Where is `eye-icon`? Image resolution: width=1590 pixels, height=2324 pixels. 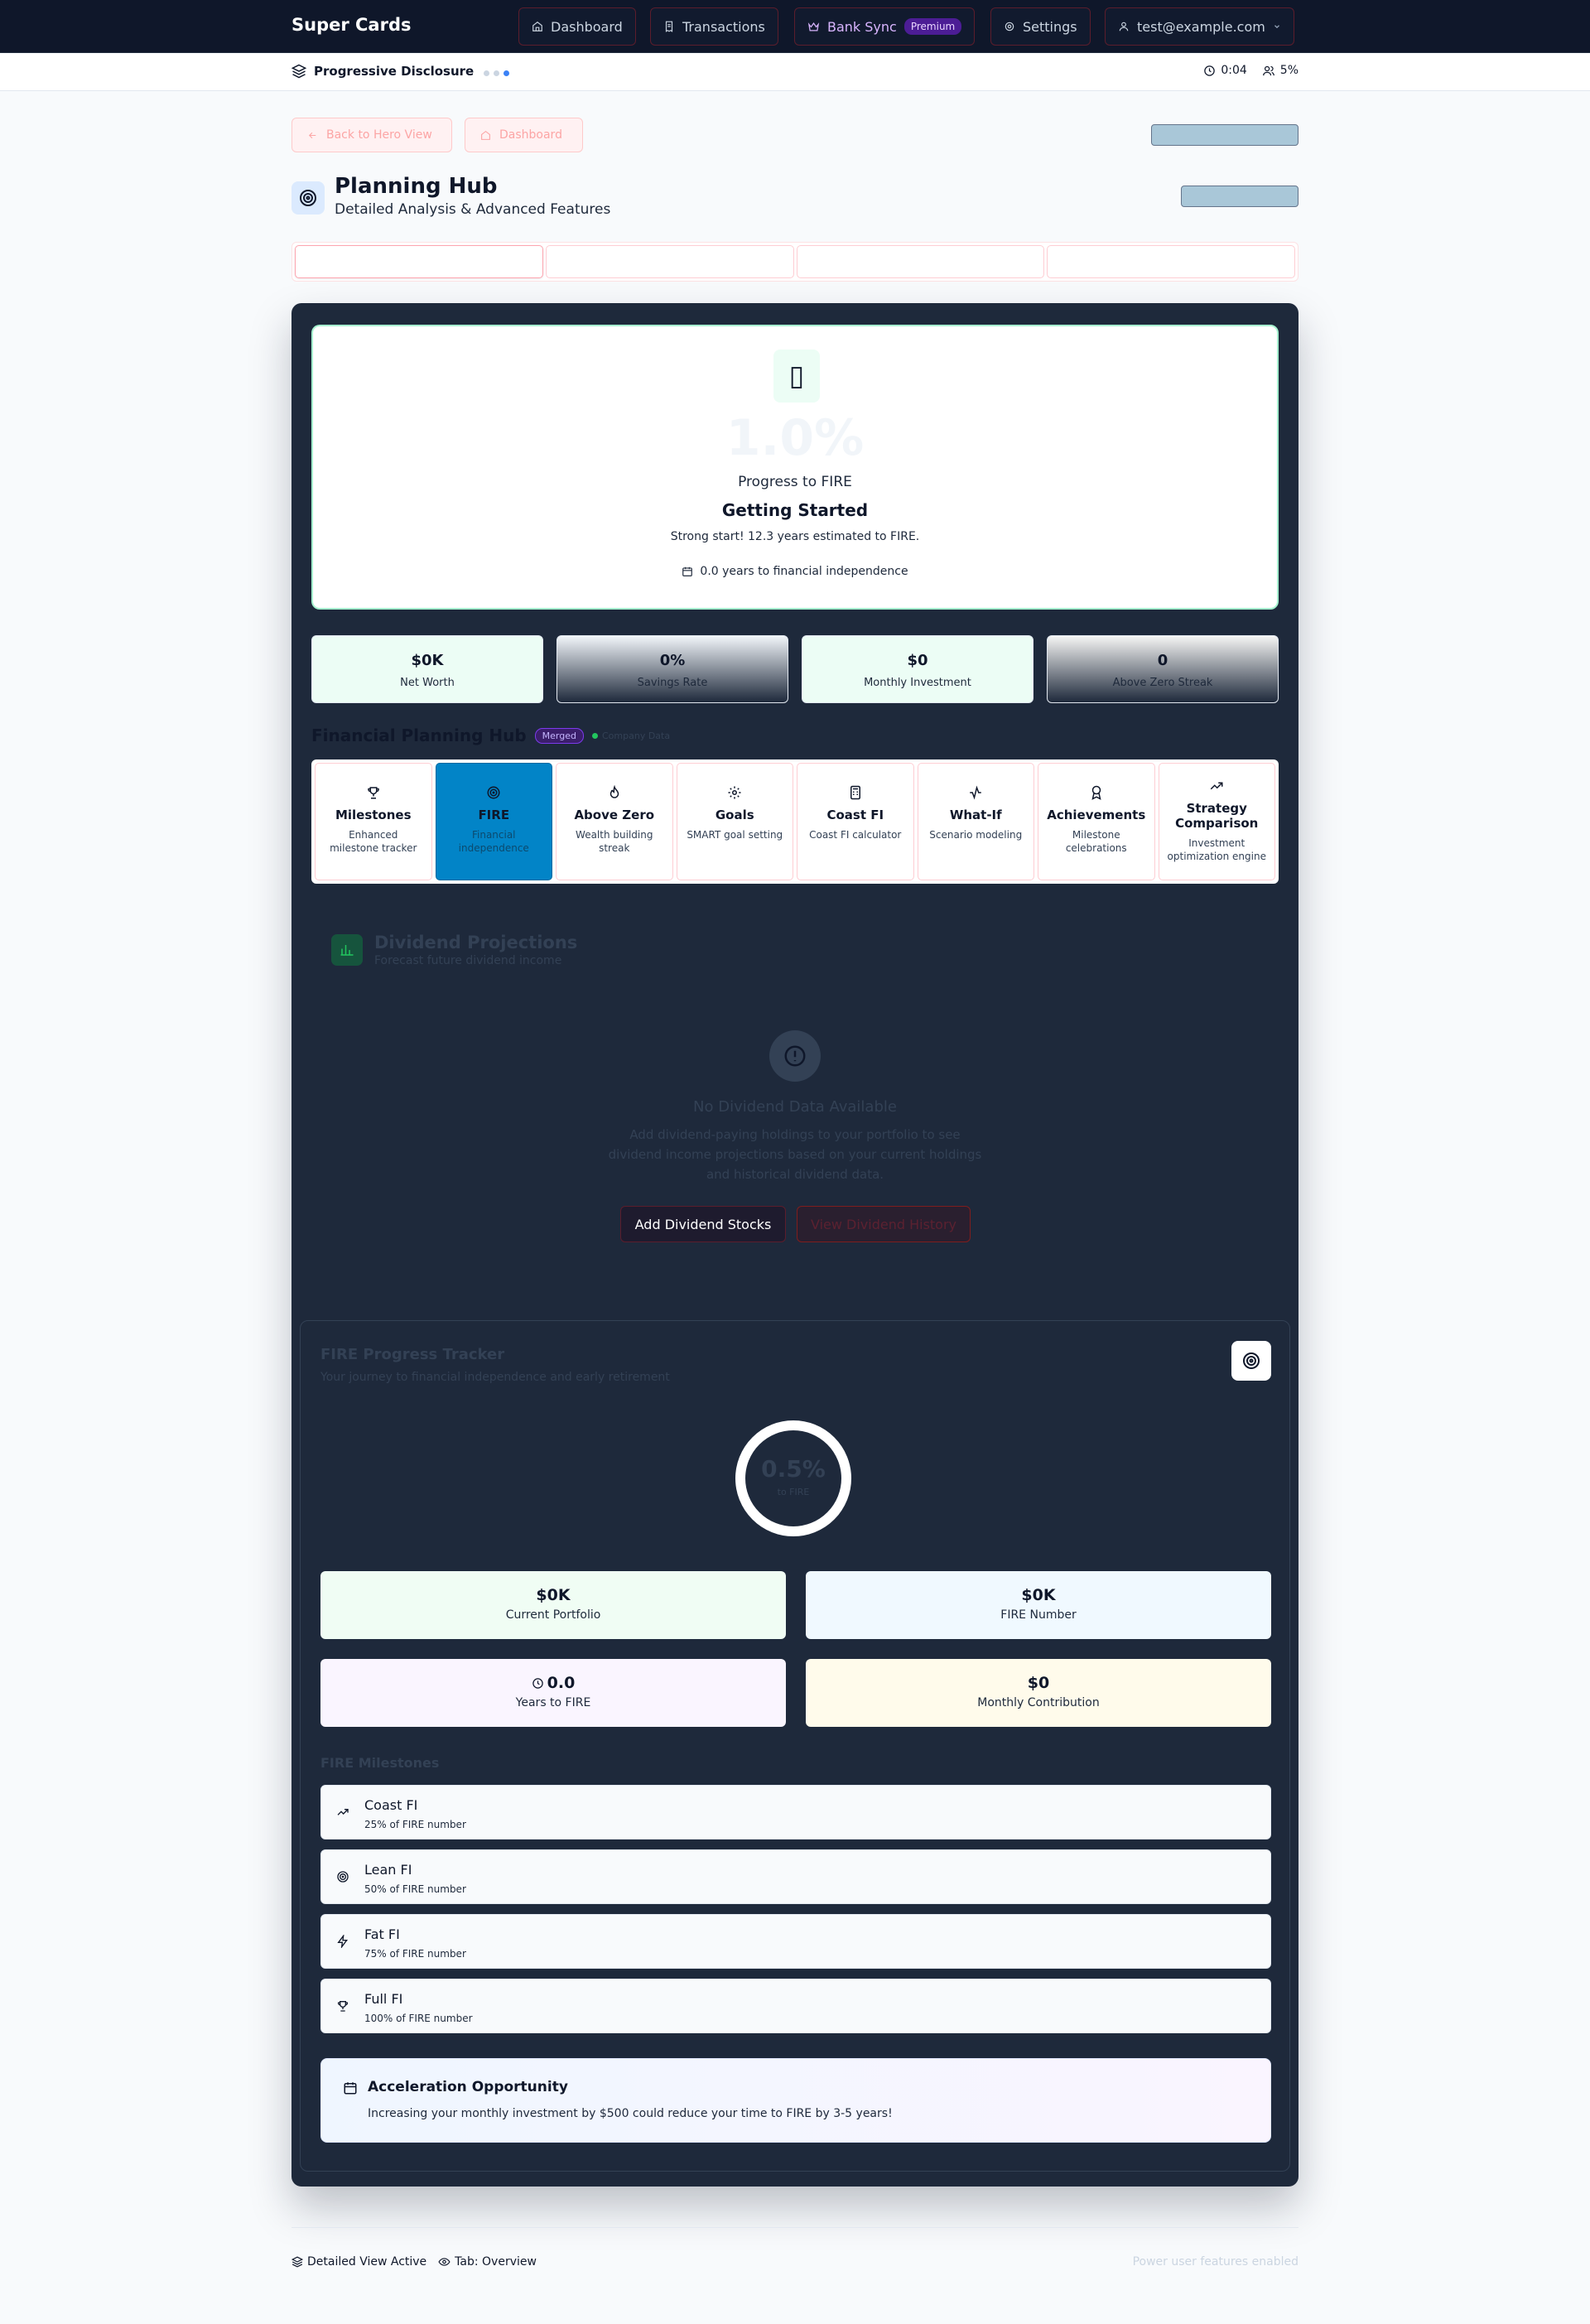 eye-icon is located at coordinates (444, 2262).